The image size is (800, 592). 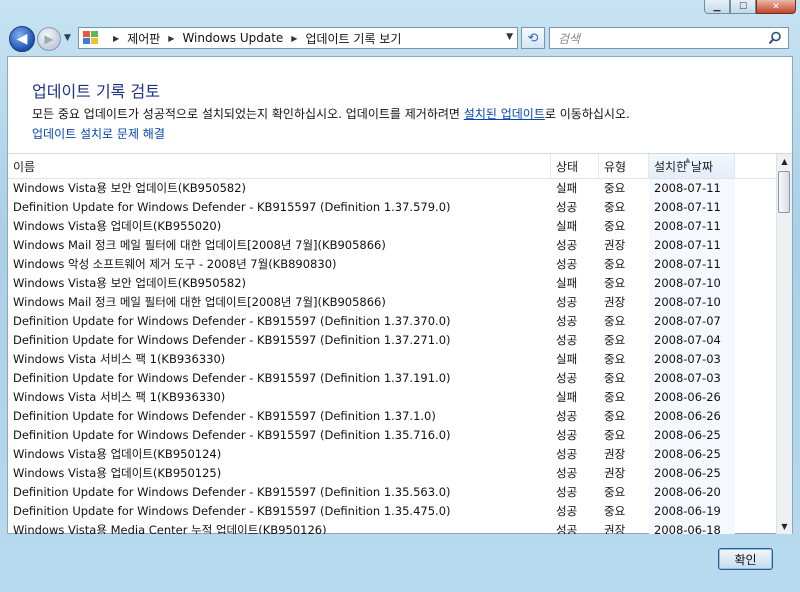 What do you see at coordinates (353, 38) in the screenshot?
I see `breadcrumb-item-view-history: 업데이트 기록 보기` at bounding box center [353, 38].